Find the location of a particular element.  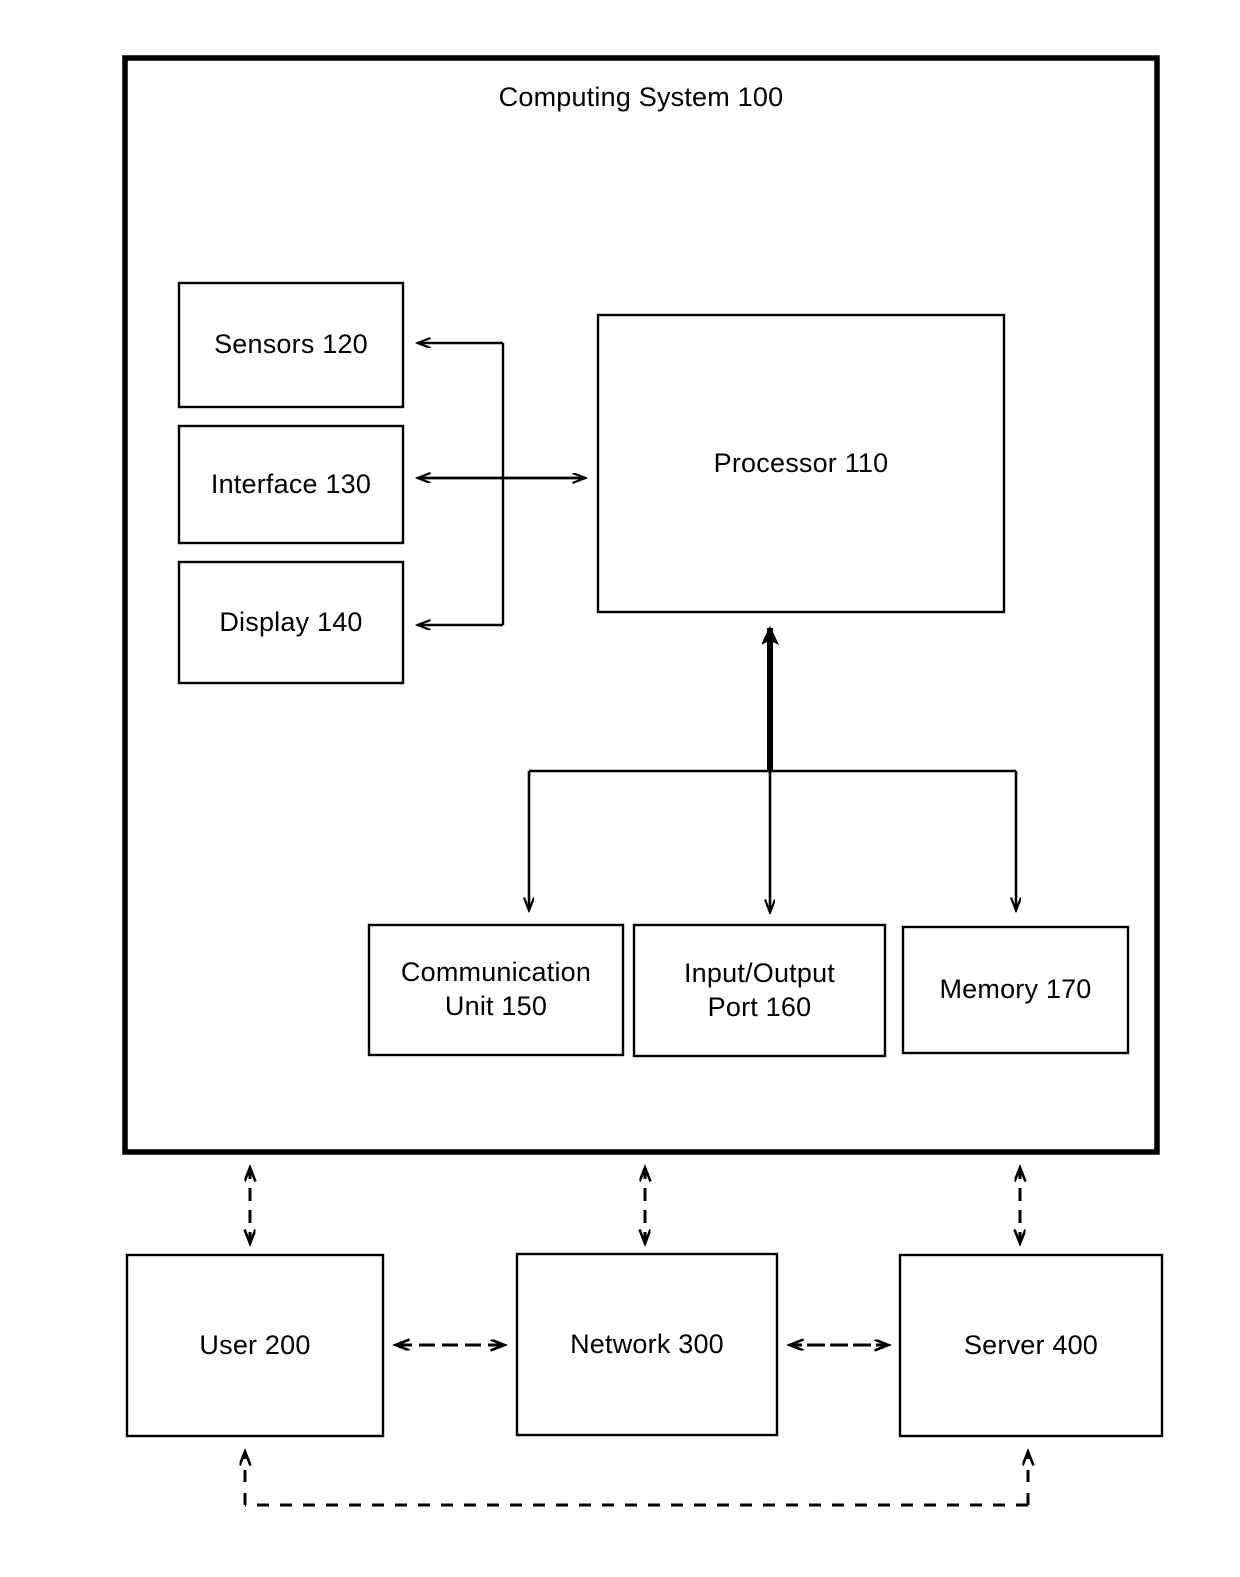

server-box is located at coordinates (1031, 1345).